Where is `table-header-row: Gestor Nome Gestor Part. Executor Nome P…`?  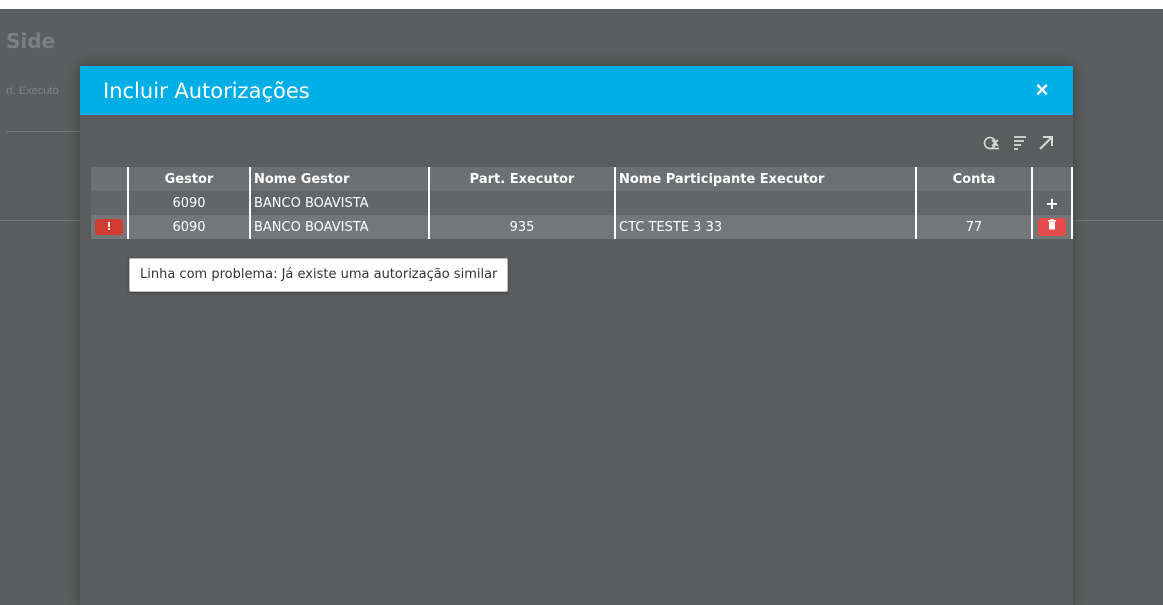
table-header-row: Gestor Nome Gestor Part. Executor Nome P… is located at coordinates (582, 179).